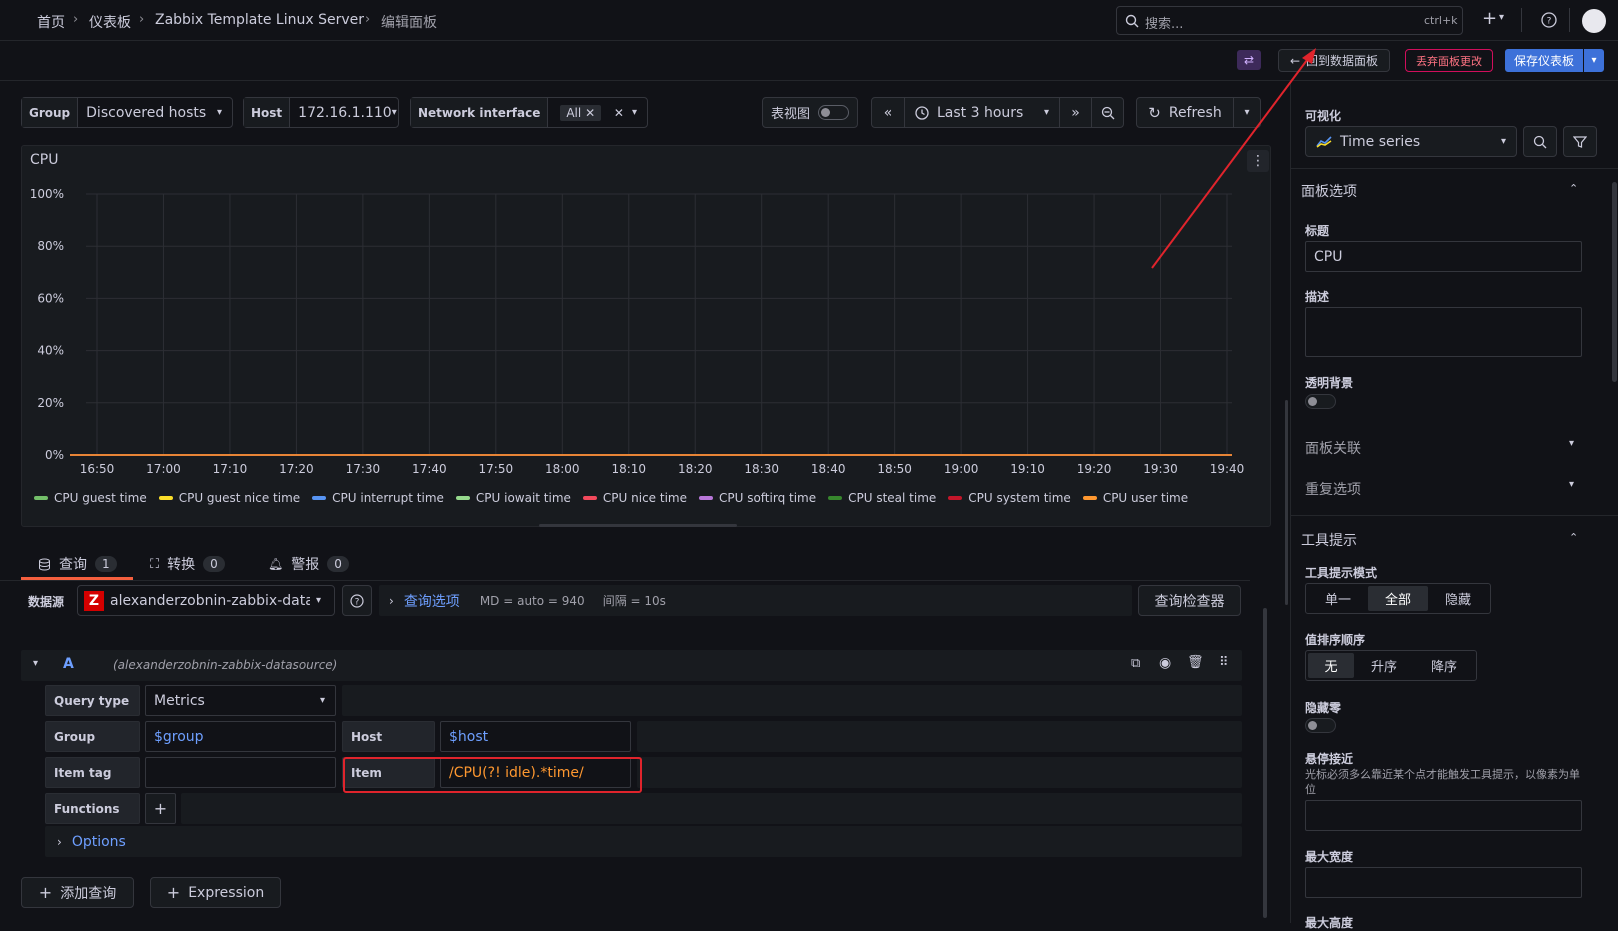  Describe the element at coordinates (834, 112) in the screenshot. I see `toggle-switch` at that location.